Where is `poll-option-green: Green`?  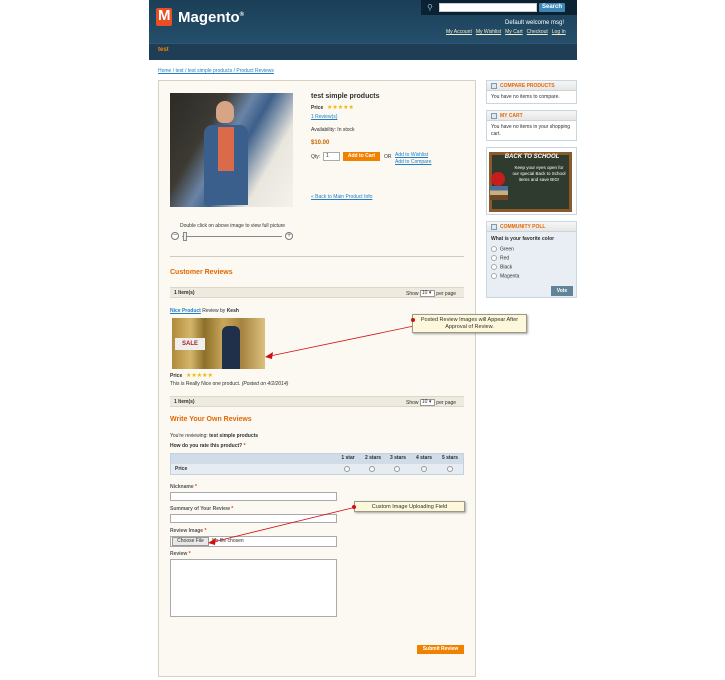 poll-option-green: Green is located at coordinates (502, 249).